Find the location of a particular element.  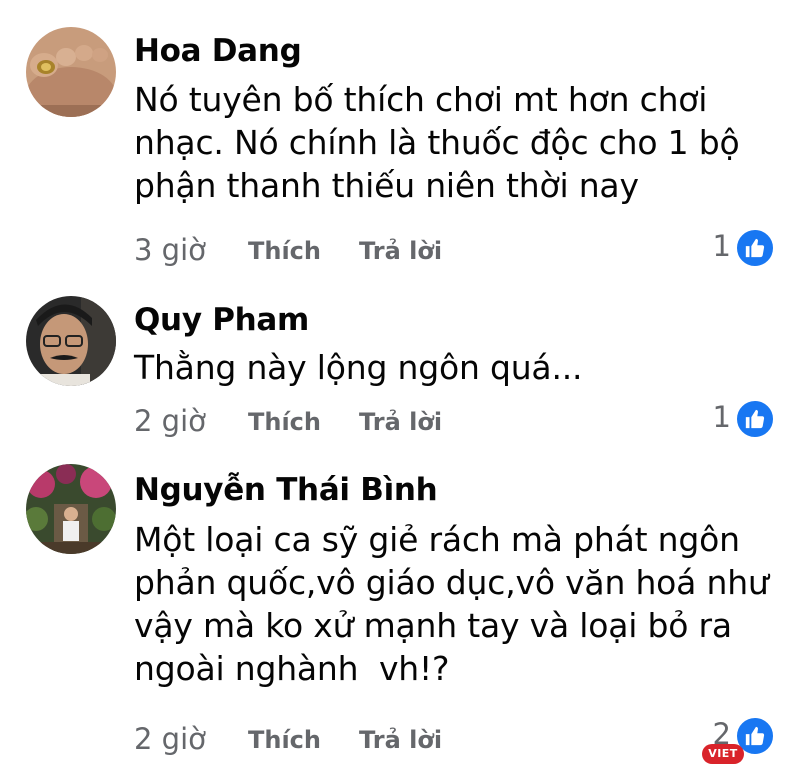

watermark-logo: VIET is located at coordinates (723, 754).